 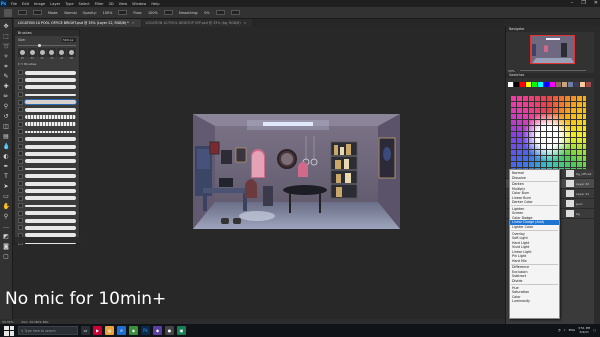 I want to click on app-icon: ▣, so click(x=181, y=330).